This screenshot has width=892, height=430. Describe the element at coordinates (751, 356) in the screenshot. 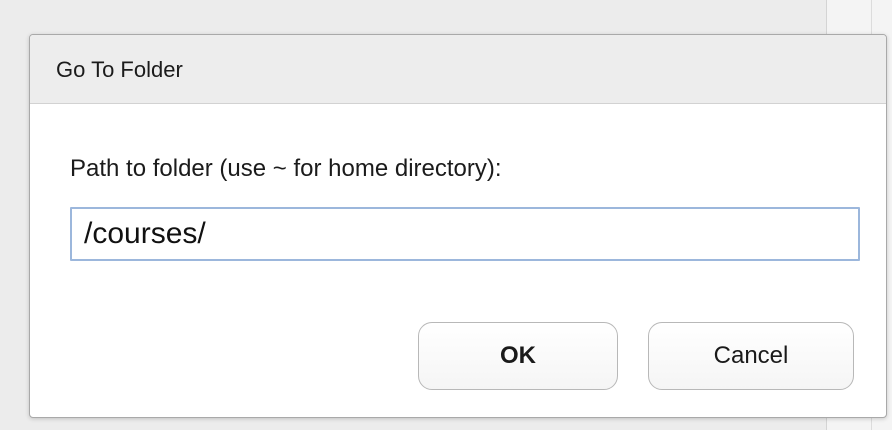

I see `cancel-button: Cancel` at that location.